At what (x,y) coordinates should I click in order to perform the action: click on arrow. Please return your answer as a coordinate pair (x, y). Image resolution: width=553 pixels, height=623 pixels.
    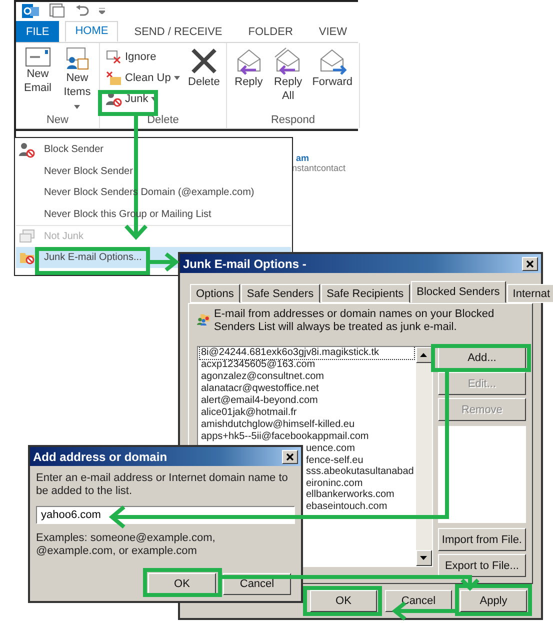
    Looking at the image, I should click on (165, 262).